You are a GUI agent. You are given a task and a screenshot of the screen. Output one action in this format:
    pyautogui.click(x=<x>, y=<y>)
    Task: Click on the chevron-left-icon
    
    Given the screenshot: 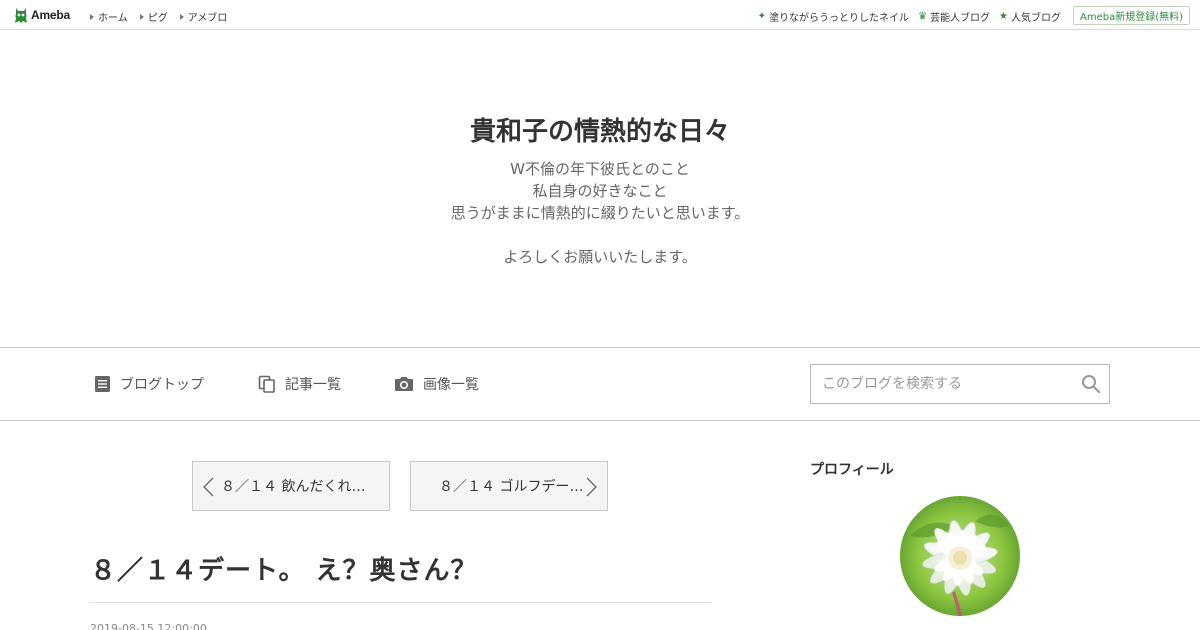 What is the action you would take?
    pyautogui.click(x=208, y=487)
    